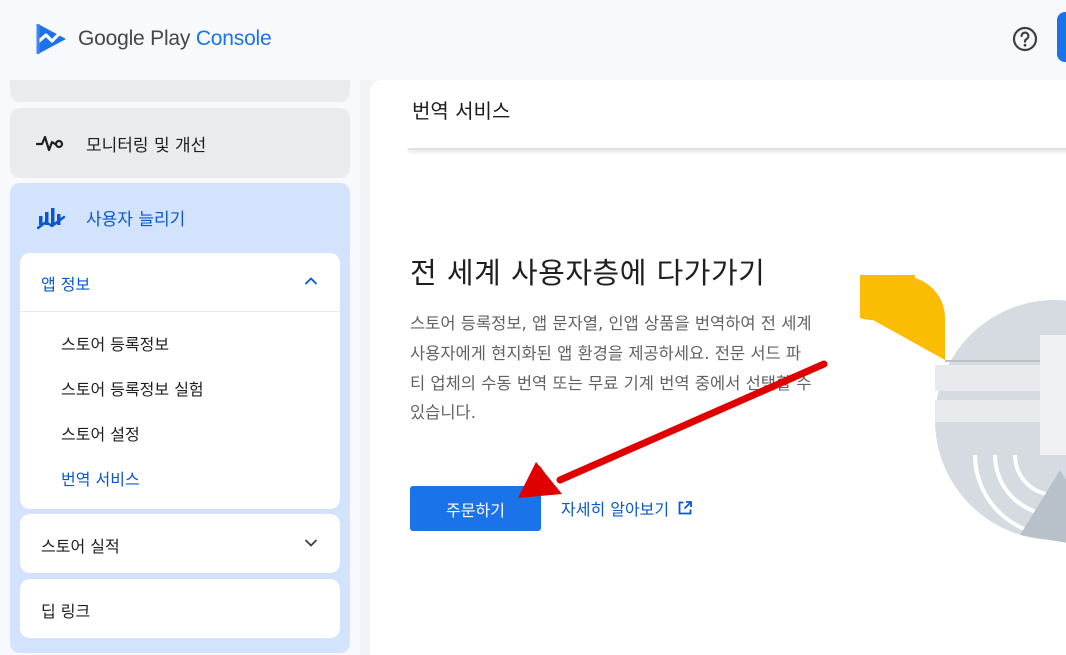 The width and height of the screenshot is (1066, 655). Describe the element at coordinates (115, 343) in the screenshot. I see `sidebar-item-store-listing: 스토어 등록정보` at that location.